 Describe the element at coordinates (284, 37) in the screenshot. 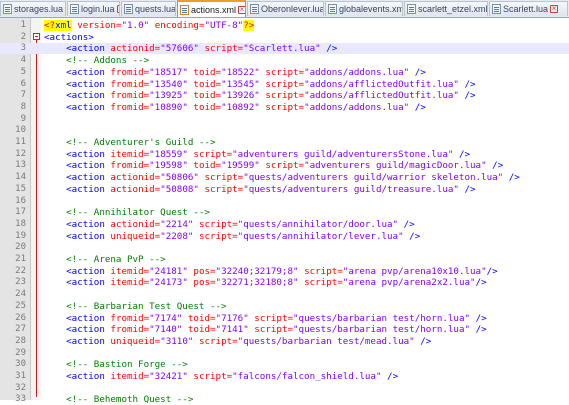

I see `code-line: 2 <actions>` at that location.